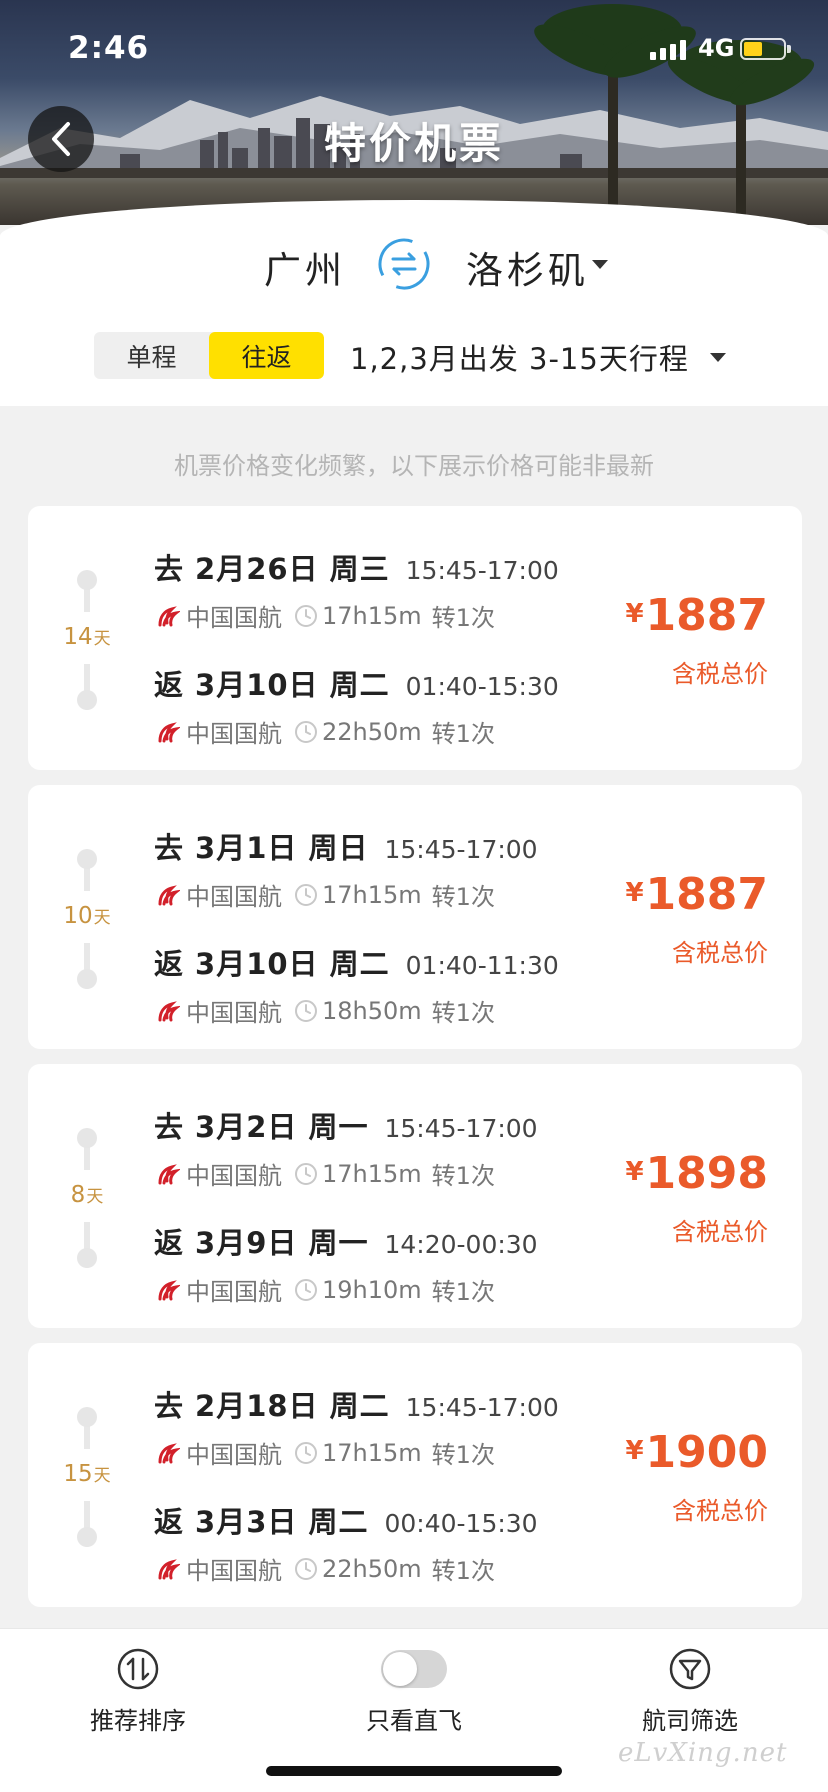 The width and height of the screenshot is (828, 1792). What do you see at coordinates (356, 984) in the screenshot?
I see `inbound-leg: 返 3月10日 周二 01:40-11:30 中国国航 18h50m 转1次` at bounding box center [356, 984].